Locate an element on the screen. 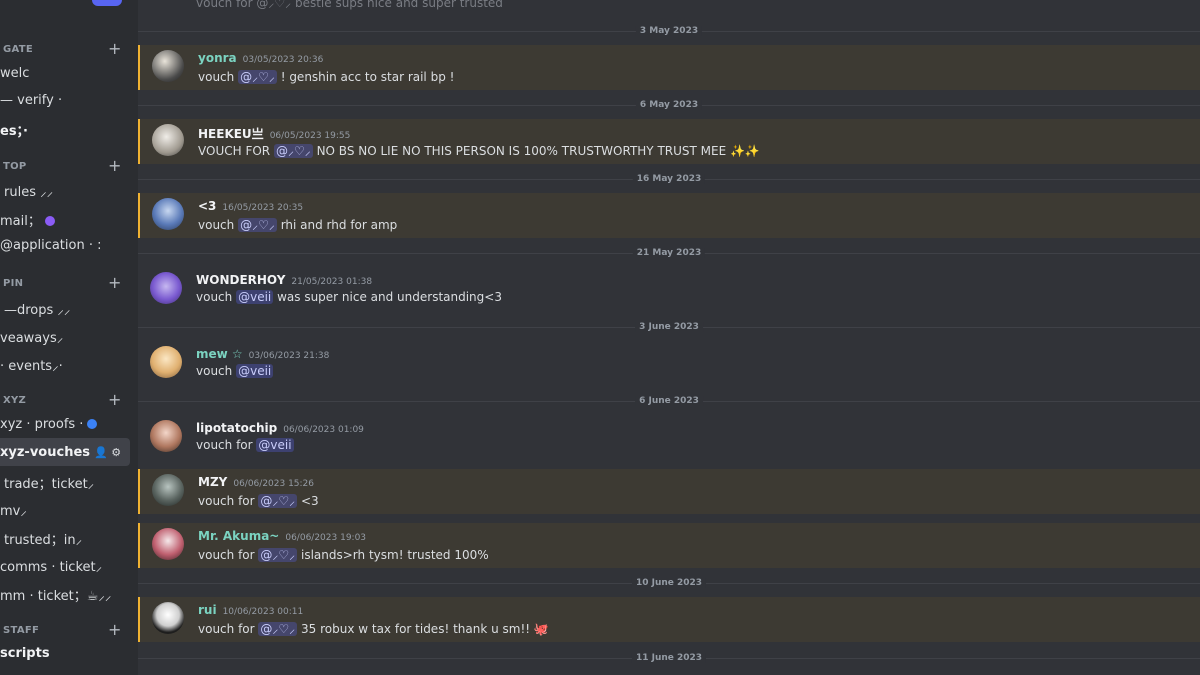  category-gate: GATE is located at coordinates (18, 49).